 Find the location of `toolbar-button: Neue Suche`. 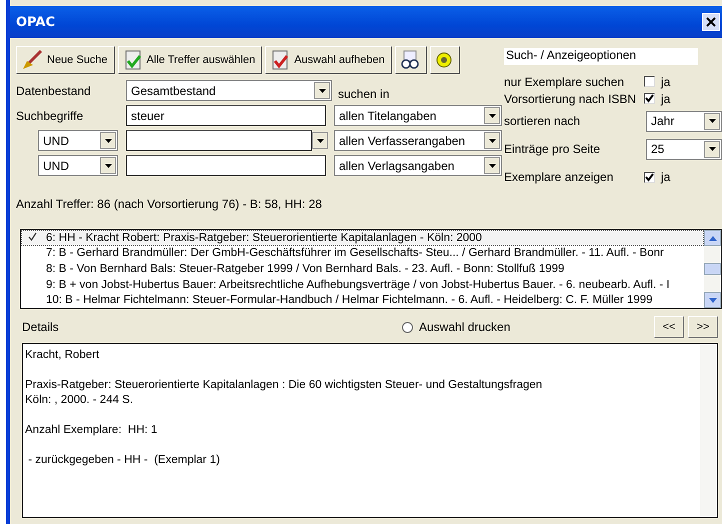

toolbar-button: Neue Suche is located at coordinates (65, 60).